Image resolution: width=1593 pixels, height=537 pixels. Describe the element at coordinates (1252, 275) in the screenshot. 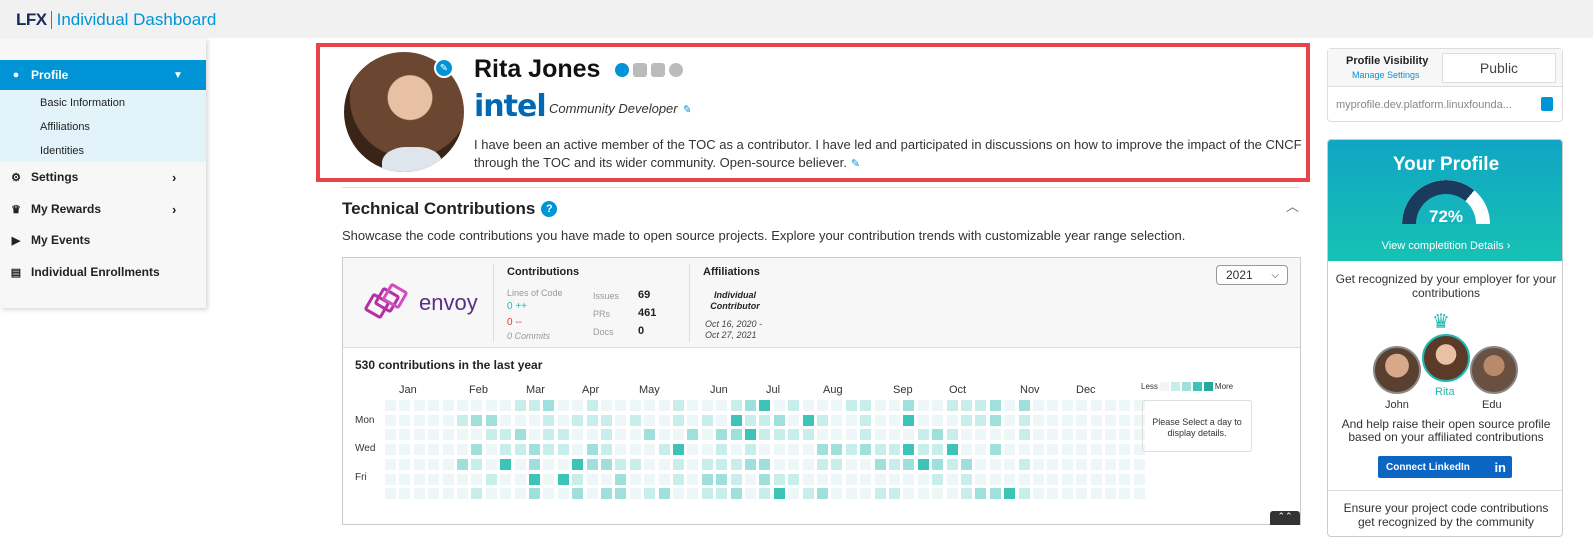

I see `year-select: 2021 ⌵` at that location.